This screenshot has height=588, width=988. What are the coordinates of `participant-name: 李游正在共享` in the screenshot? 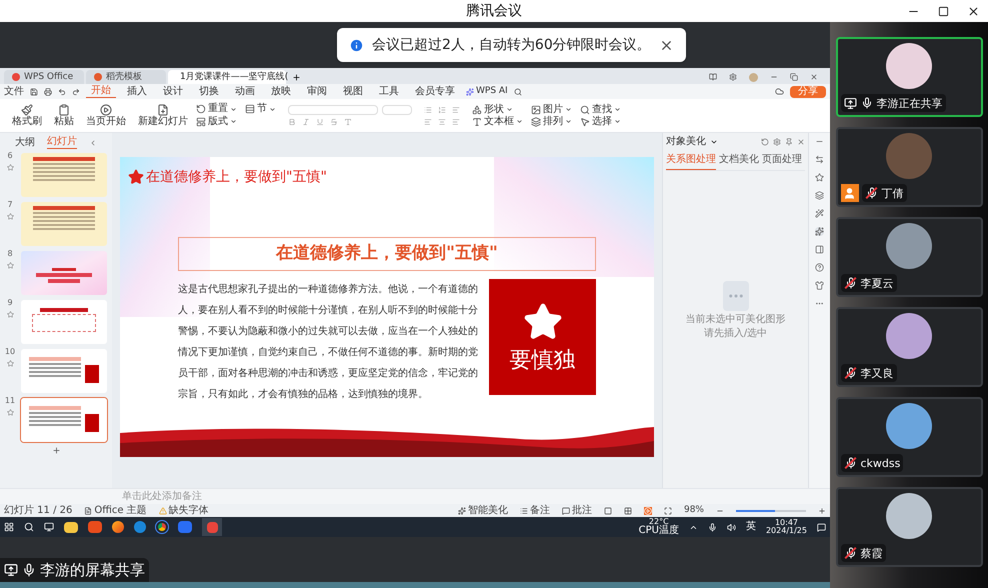 It's located at (909, 103).